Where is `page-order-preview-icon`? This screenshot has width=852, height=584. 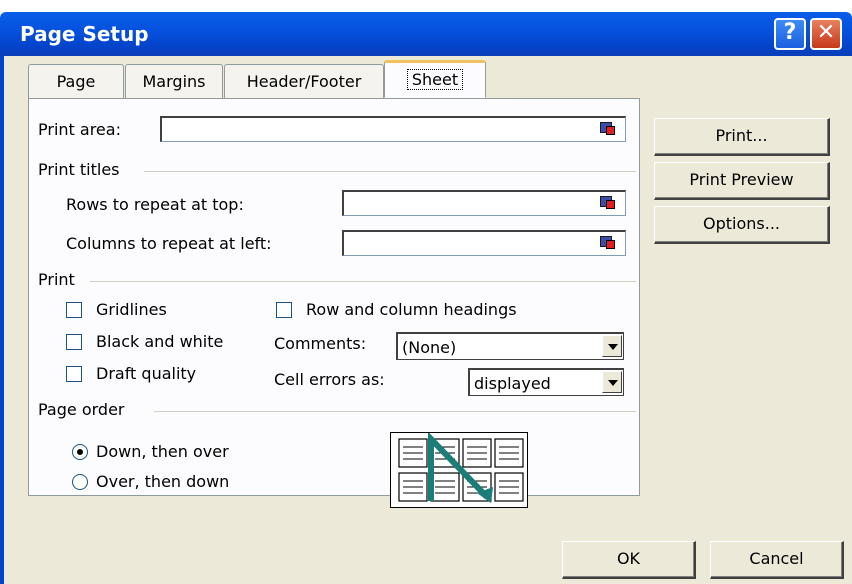
page-order-preview-icon is located at coordinates (459, 470).